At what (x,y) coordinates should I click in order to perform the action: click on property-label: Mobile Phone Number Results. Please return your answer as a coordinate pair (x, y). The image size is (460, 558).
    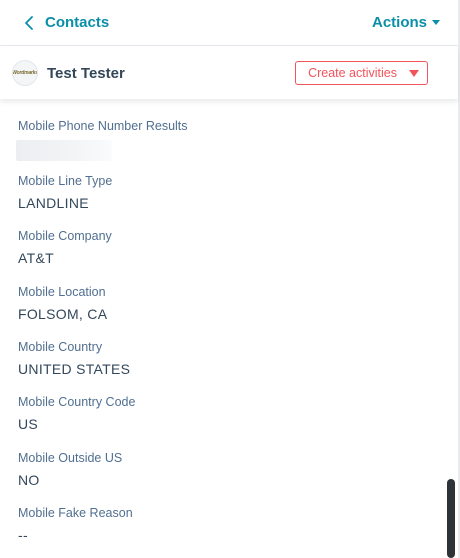
    Looking at the image, I should click on (103, 126).